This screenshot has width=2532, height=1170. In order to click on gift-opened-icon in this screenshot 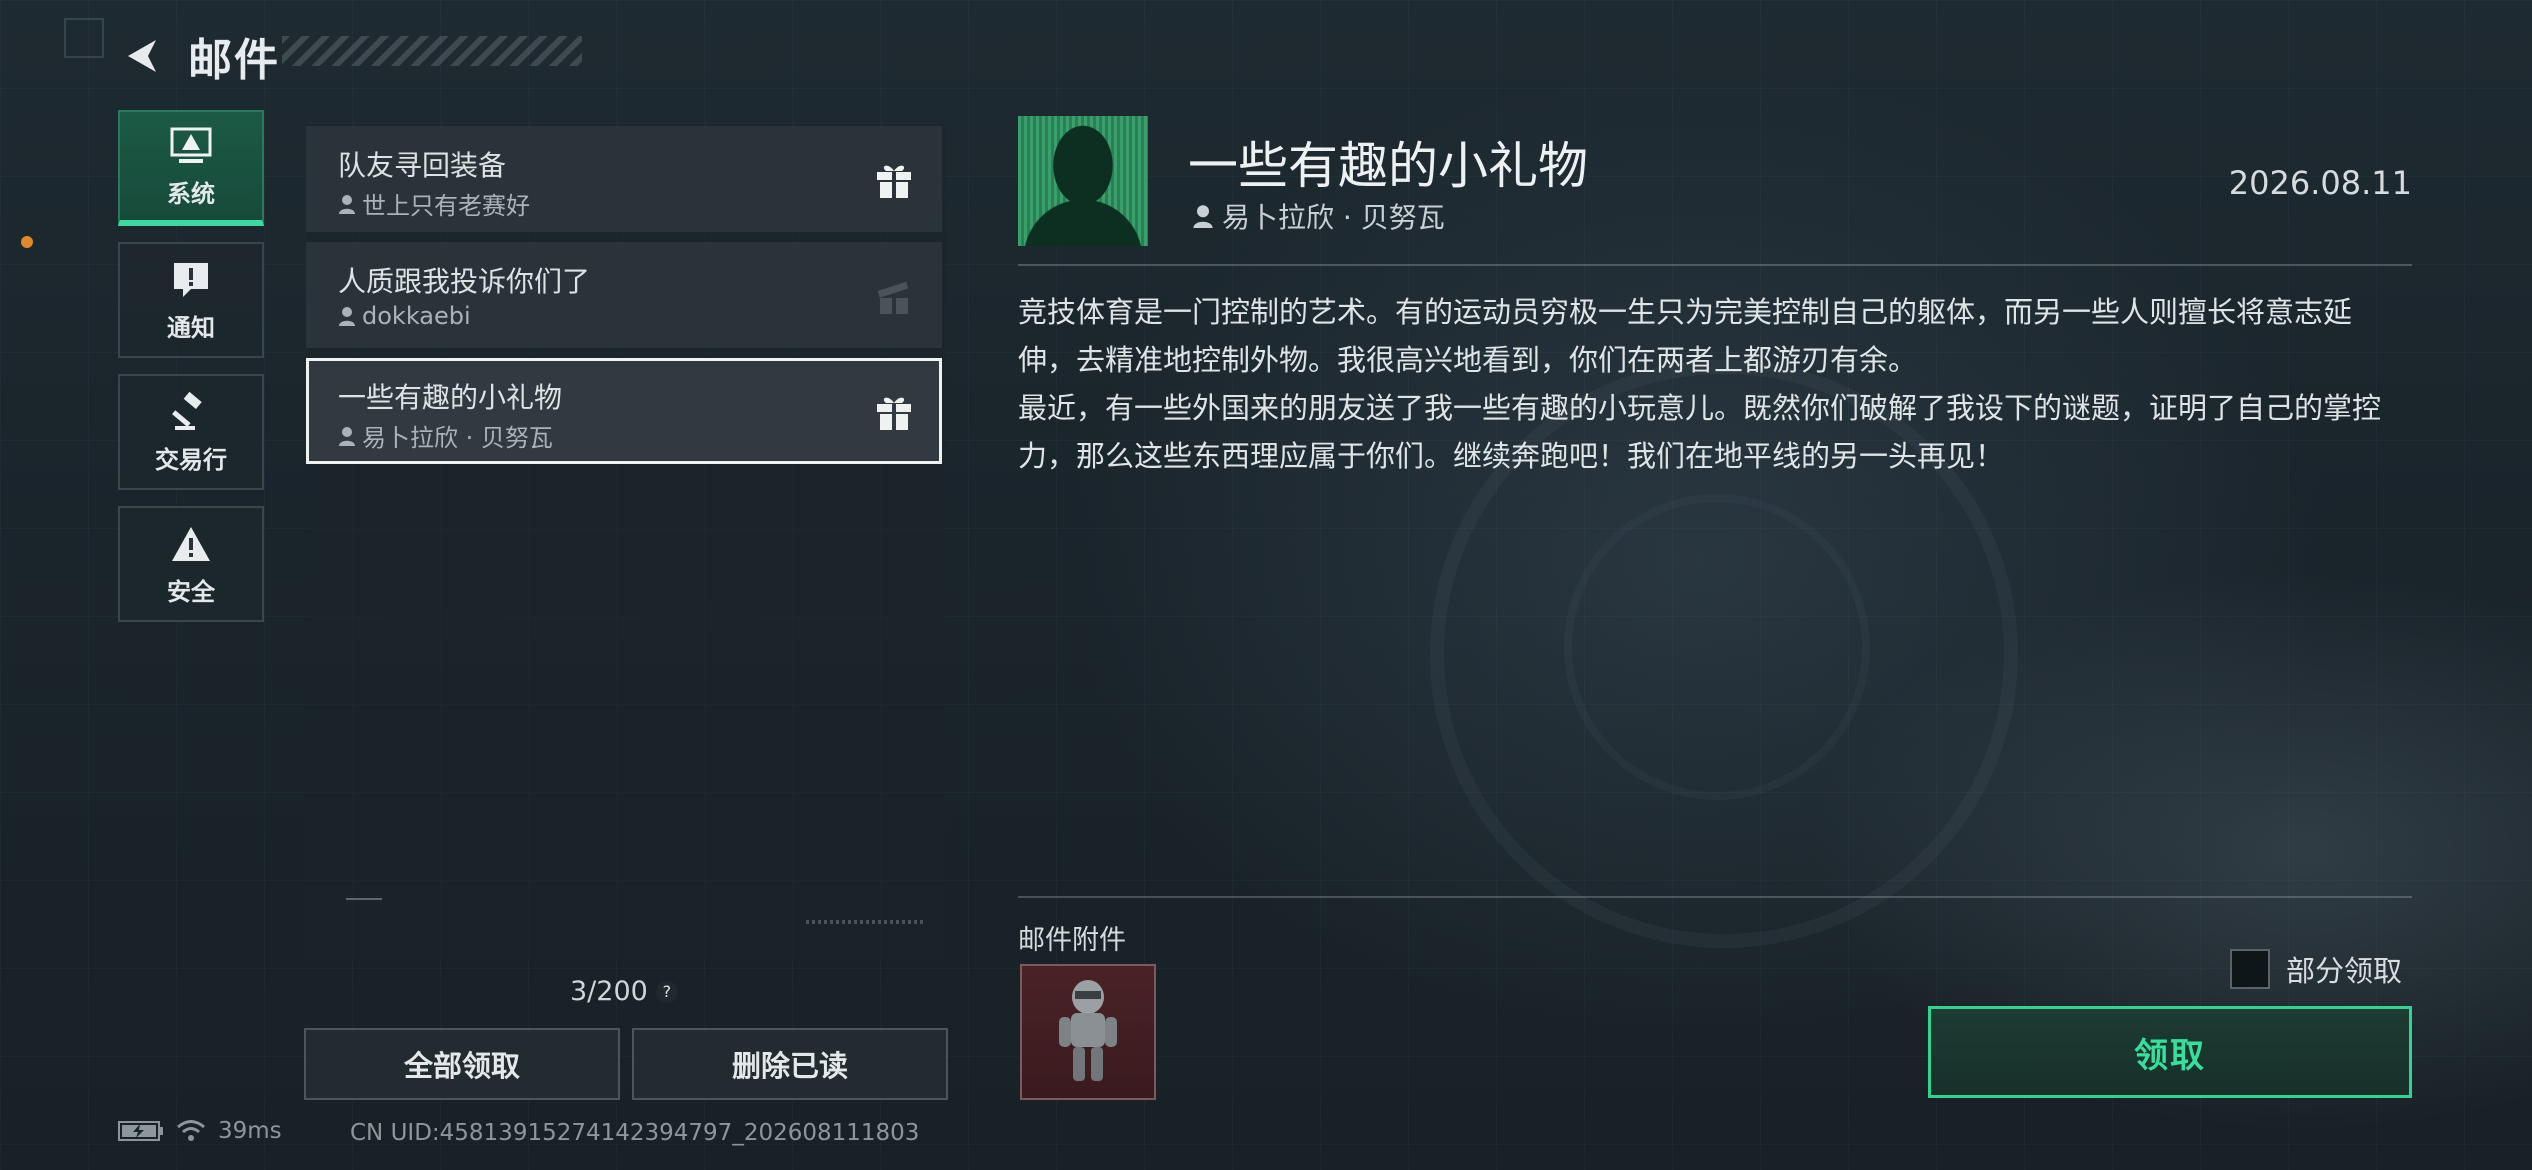, I will do `click(893, 297)`.